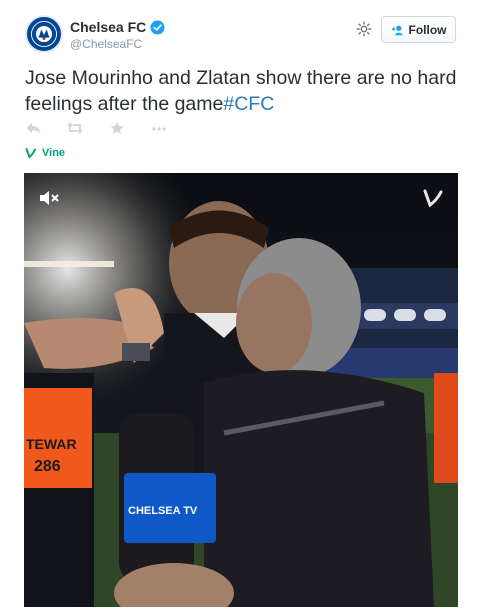  I want to click on avatar, so click(44, 34).